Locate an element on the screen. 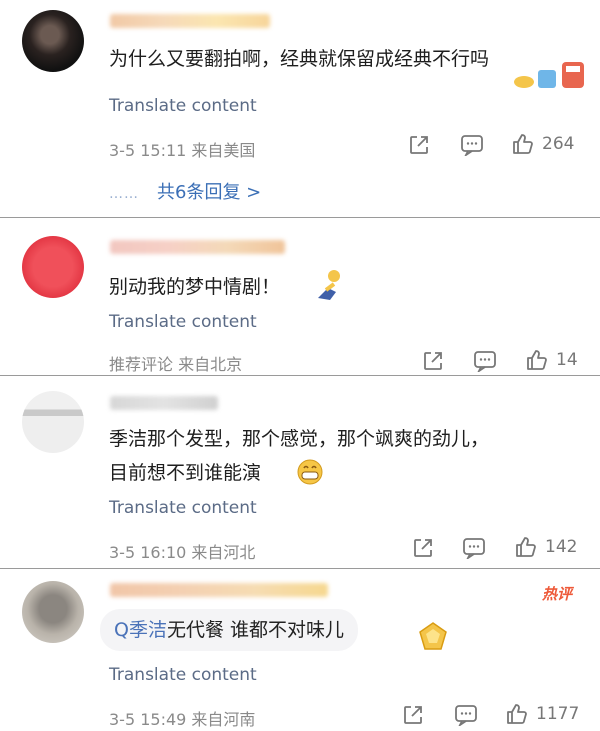 This screenshot has height=731, width=600. comment-meta: 推荐评论 来自北京 is located at coordinates (176, 364).